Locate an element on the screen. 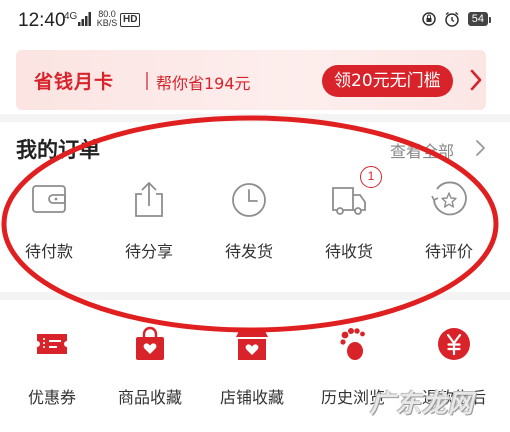  order-pending-review: 待评价 is located at coordinates (449, 223).